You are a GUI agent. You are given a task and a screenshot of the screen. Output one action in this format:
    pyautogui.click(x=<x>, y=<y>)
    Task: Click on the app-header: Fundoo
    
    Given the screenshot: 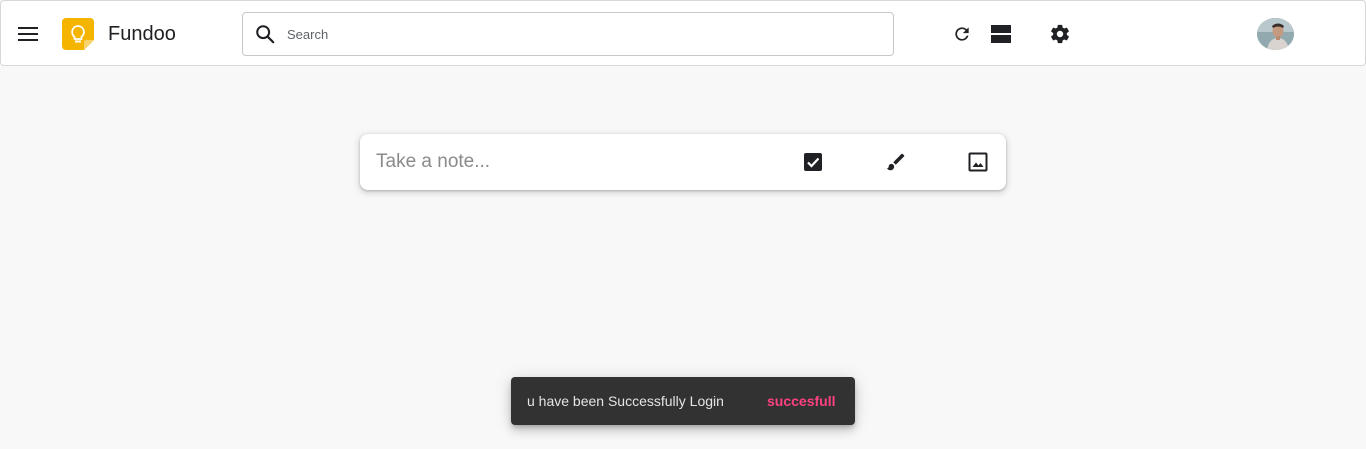 What is the action you would take?
    pyautogui.click(x=683, y=33)
    